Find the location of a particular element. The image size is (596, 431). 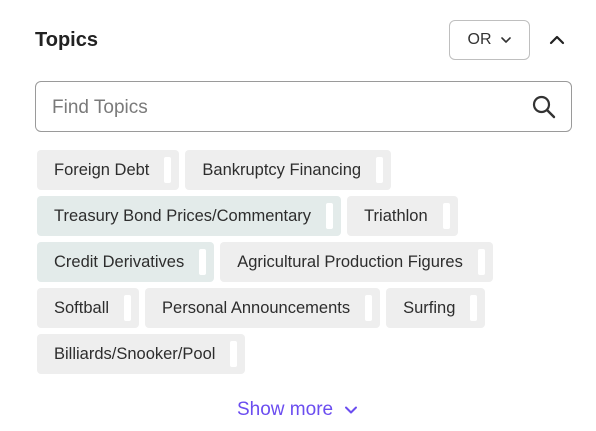

show-more-button: Show more is located at coordinates (298, 410).